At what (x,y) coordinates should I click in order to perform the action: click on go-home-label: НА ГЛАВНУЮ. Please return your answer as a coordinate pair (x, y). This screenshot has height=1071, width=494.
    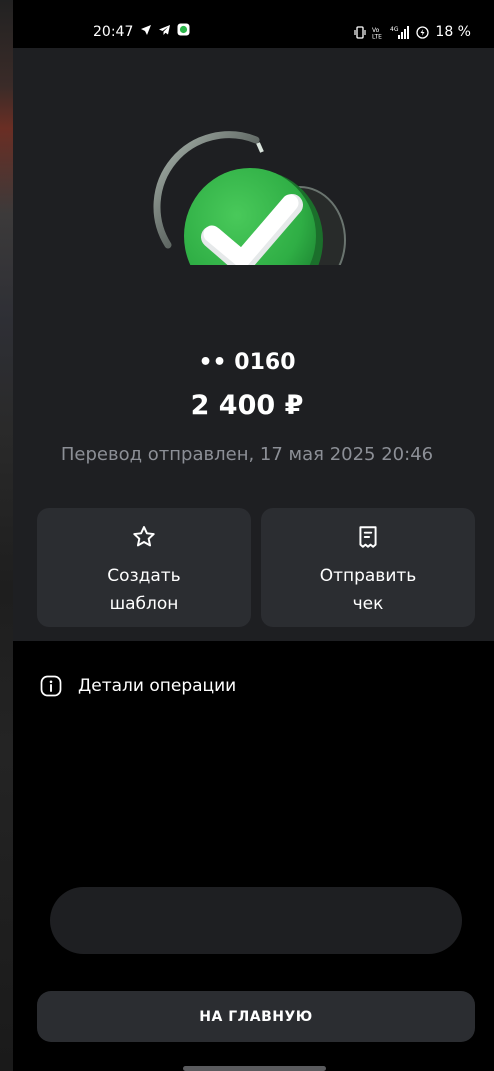
    Looking at the image, I should click on (256, 1016).